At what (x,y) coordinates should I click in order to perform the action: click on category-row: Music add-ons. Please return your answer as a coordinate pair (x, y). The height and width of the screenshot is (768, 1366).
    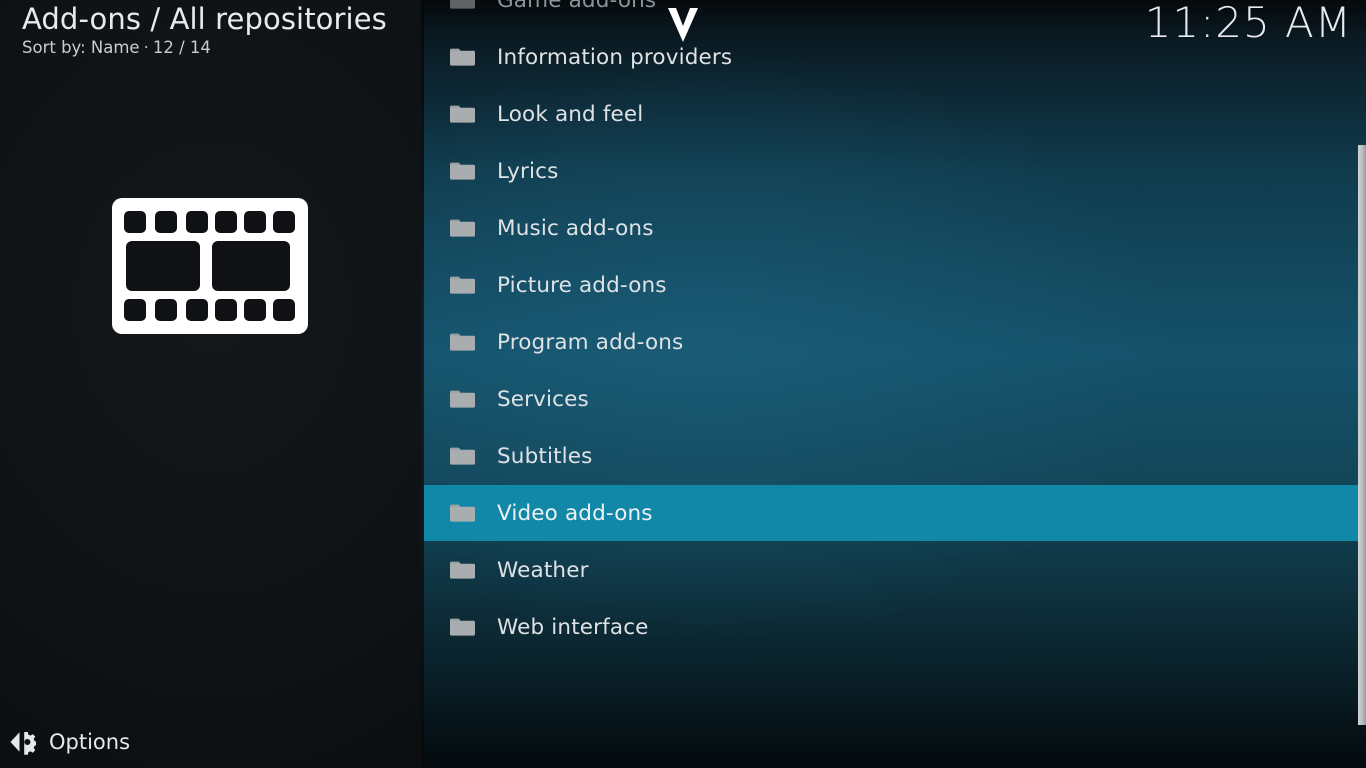
    Looking at the image, I should click on (895, 228).